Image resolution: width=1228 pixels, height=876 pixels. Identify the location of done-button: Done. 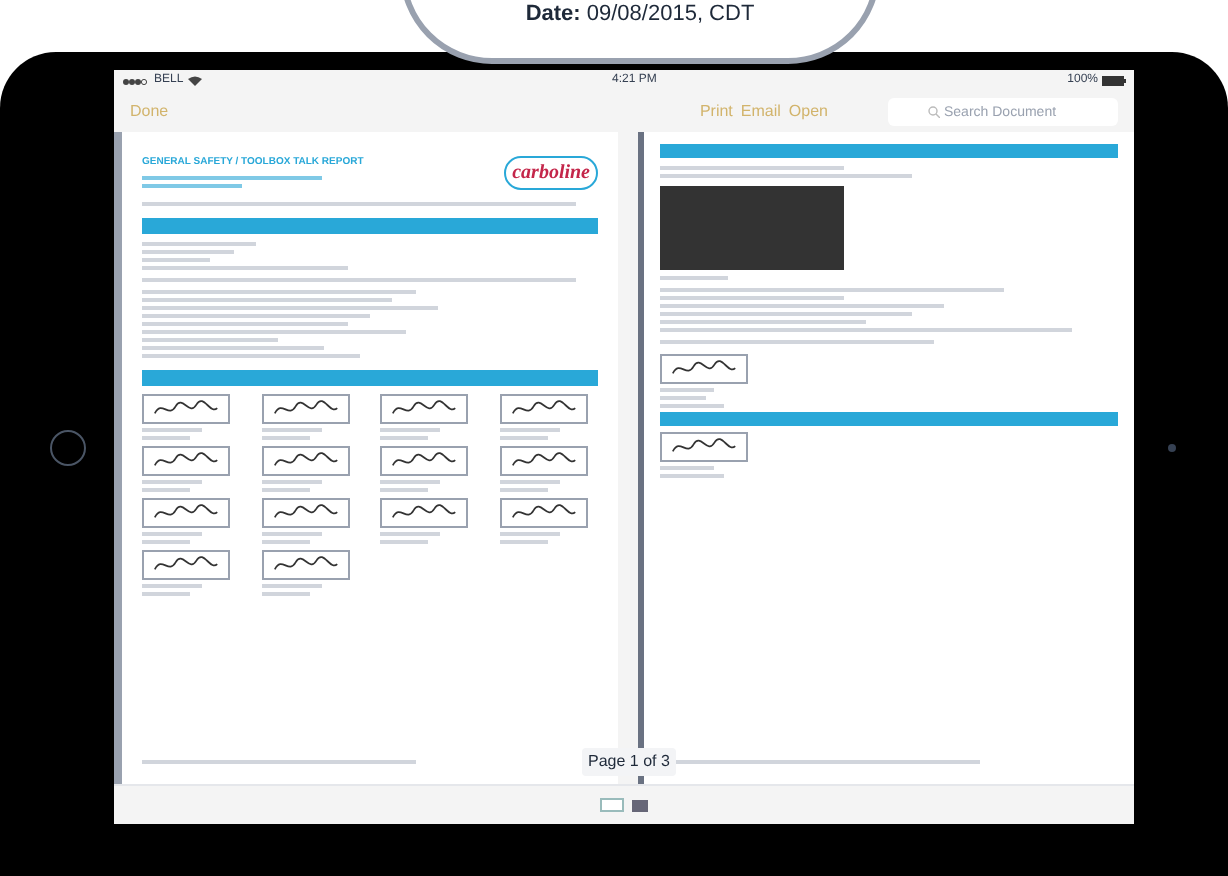
(149, 112).